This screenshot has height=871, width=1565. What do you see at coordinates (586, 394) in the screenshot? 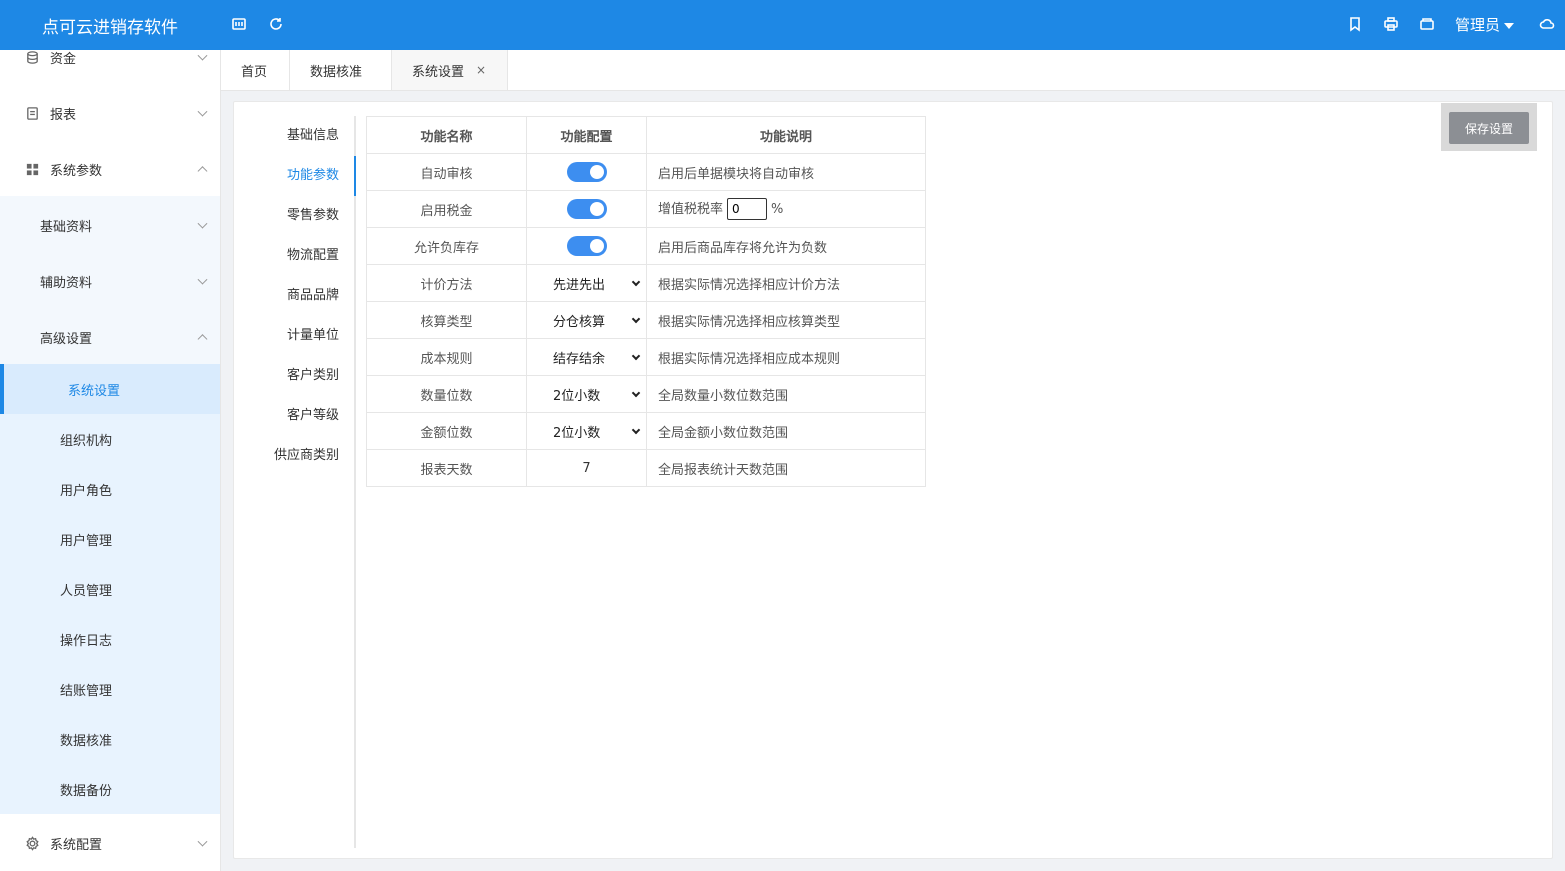
I see `quantity-decimals-select: 2位小数` at bounding box center [586, 394].